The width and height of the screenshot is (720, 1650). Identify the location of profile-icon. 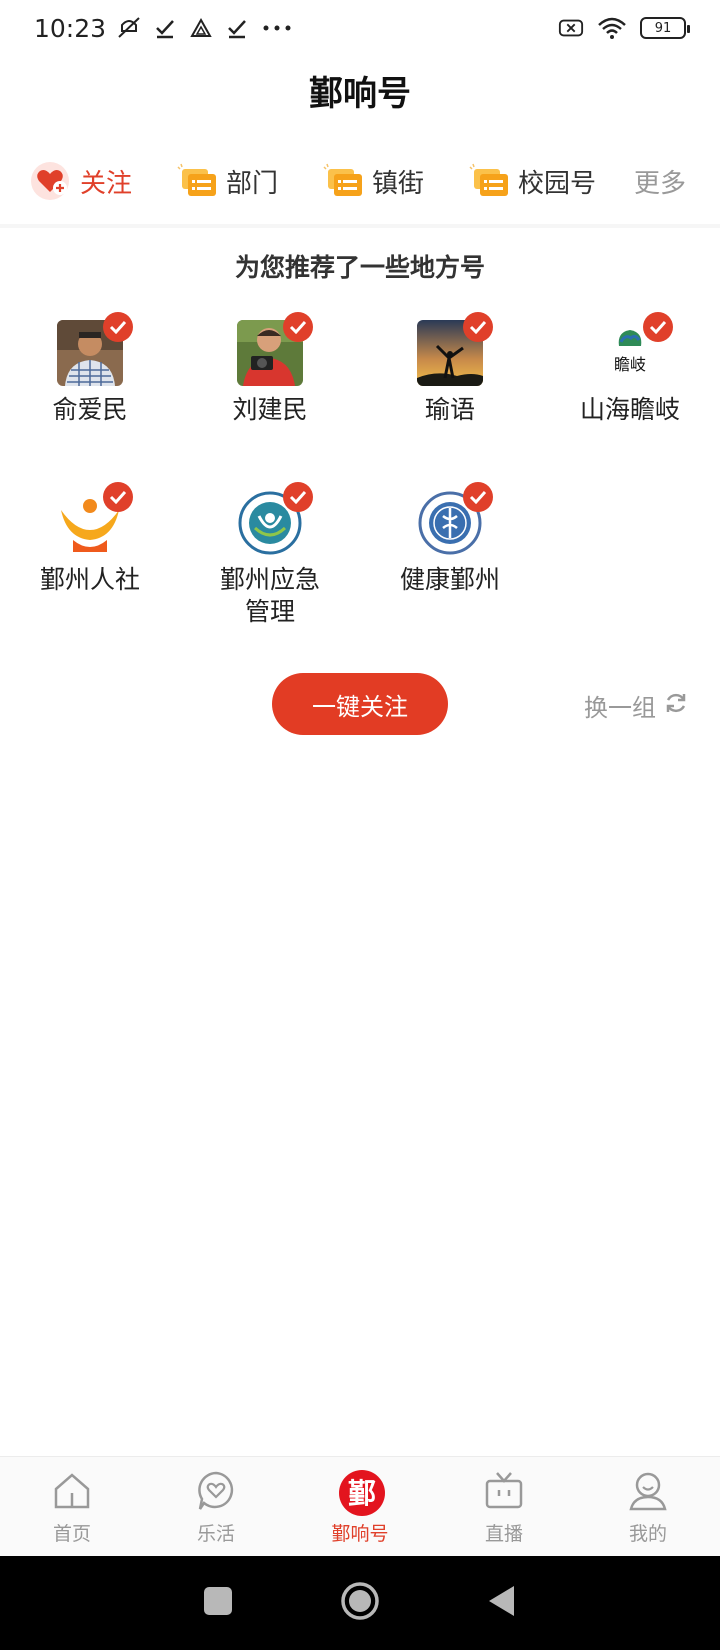
(648, 1491).